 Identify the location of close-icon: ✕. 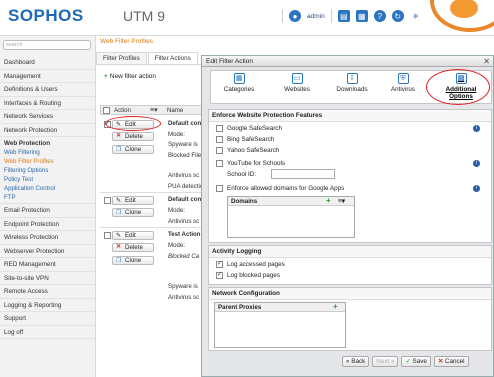
(486, 61).